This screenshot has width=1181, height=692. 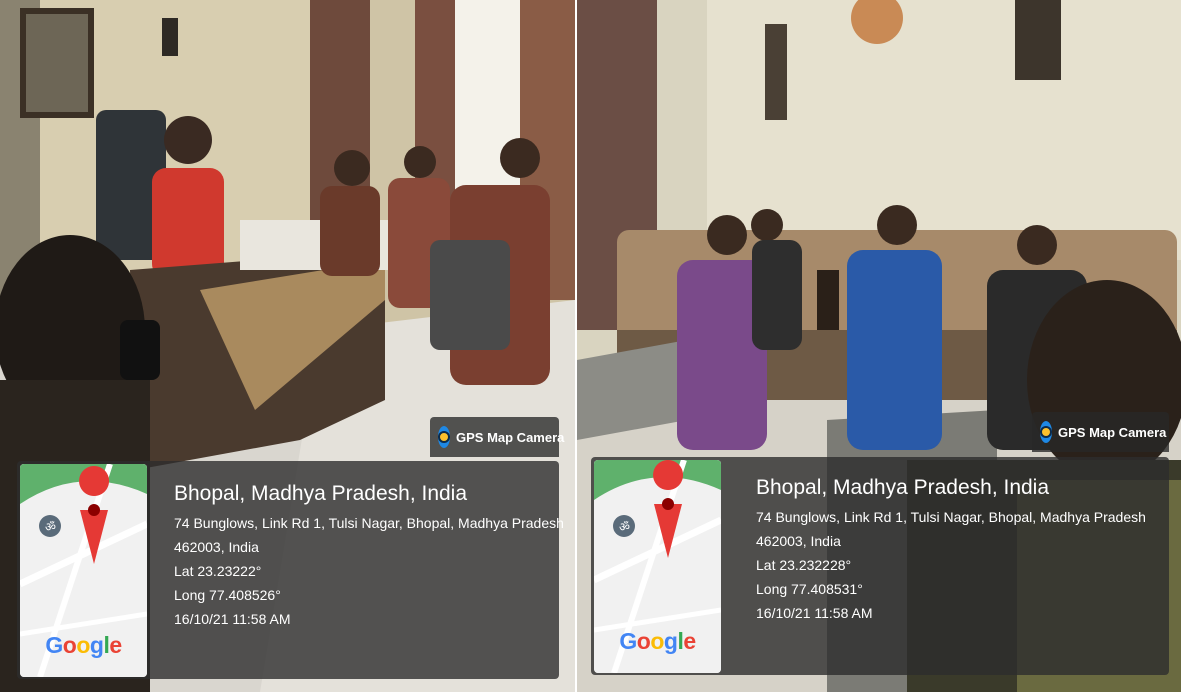 What do you see at coordinates (227, 595) in the screenshot?
I see `longitude: Long 77.408526°` at bounding box center [227, 595].